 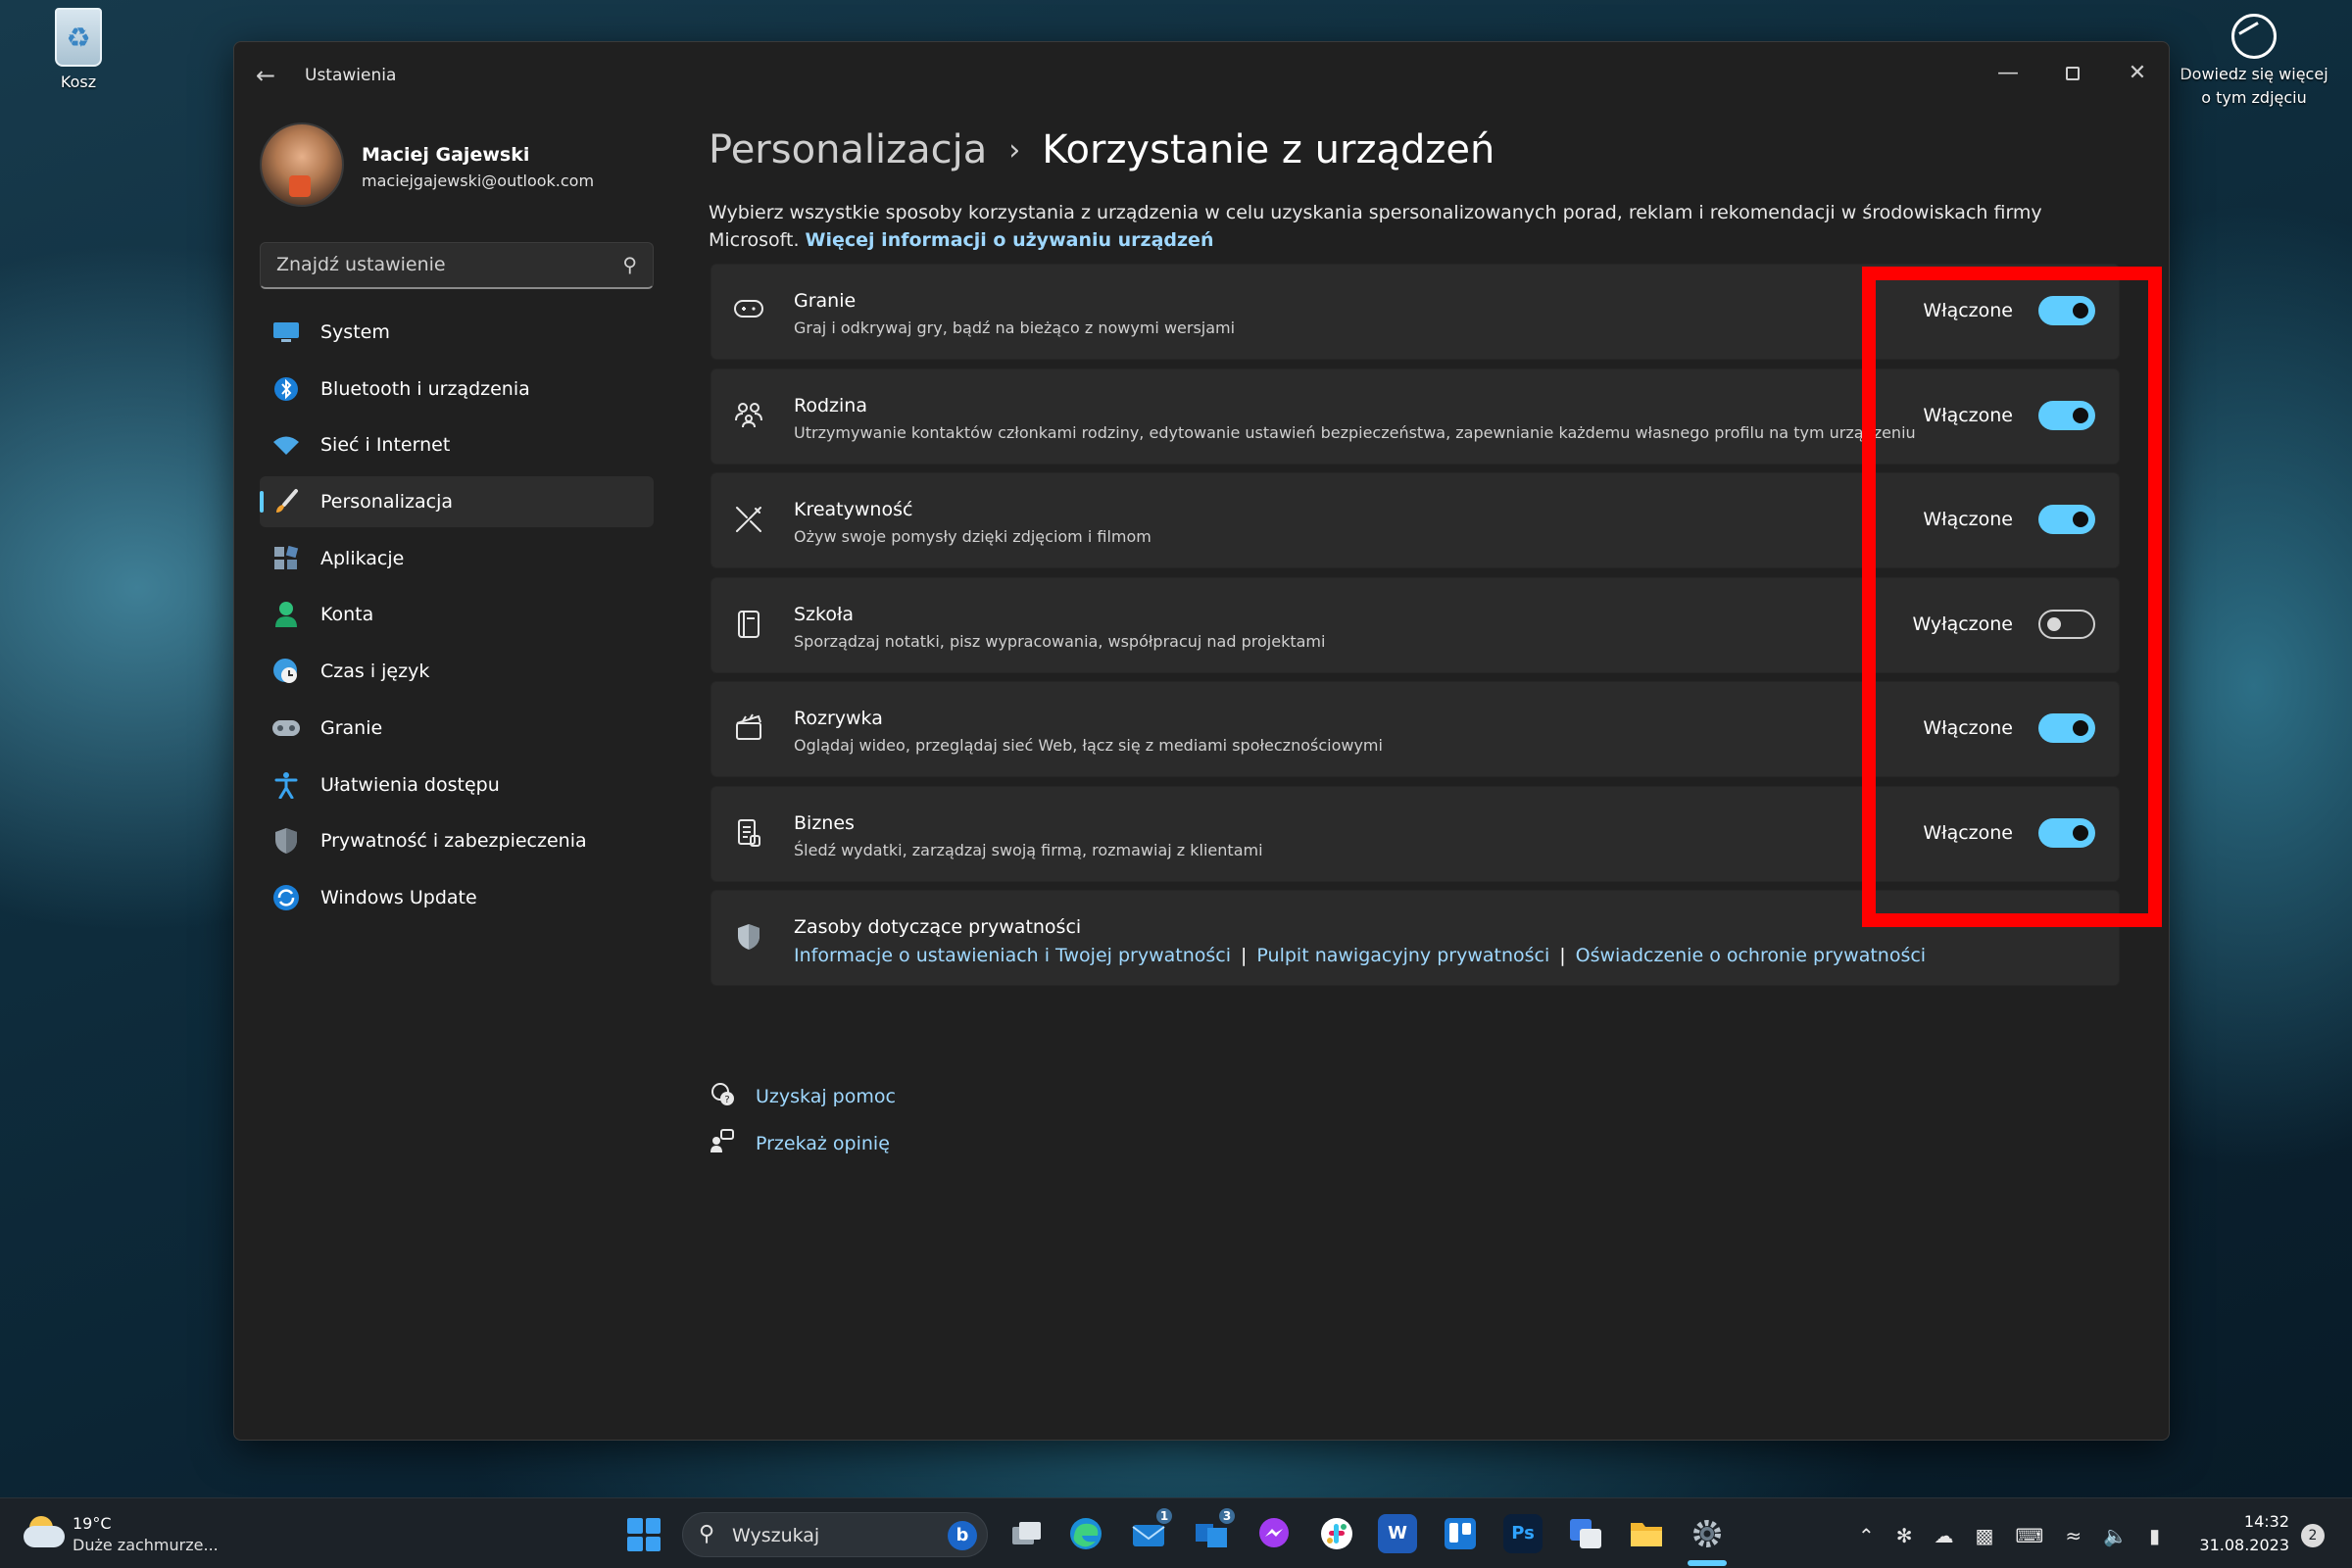 I want to click on maximize-button, so click(x=2072, y=73).